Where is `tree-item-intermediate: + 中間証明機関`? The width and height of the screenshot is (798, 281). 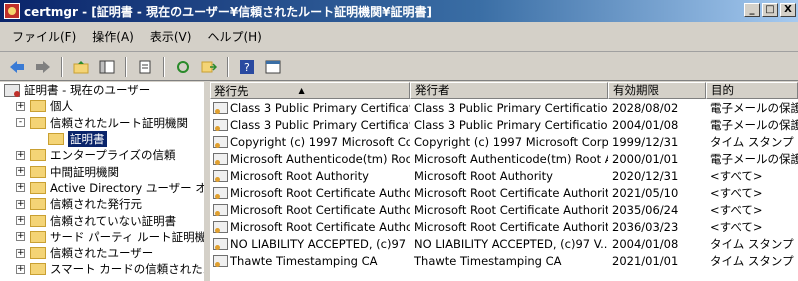
tree-item-intermediate: + 中間証明機関 is located at coordinates (102, 171).